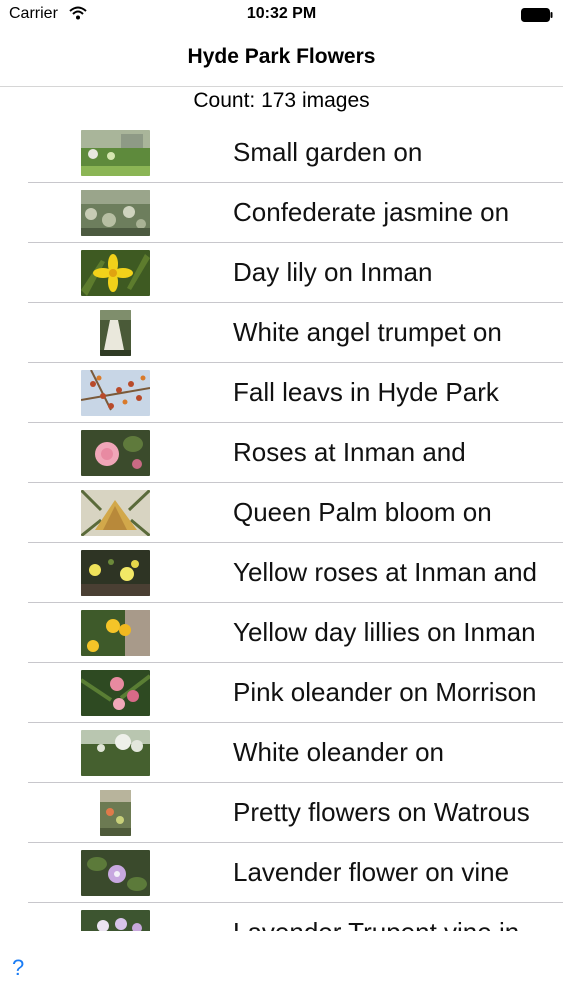  I want to click on list-item: Pretty flowers on Watrous, so click(295, 813).